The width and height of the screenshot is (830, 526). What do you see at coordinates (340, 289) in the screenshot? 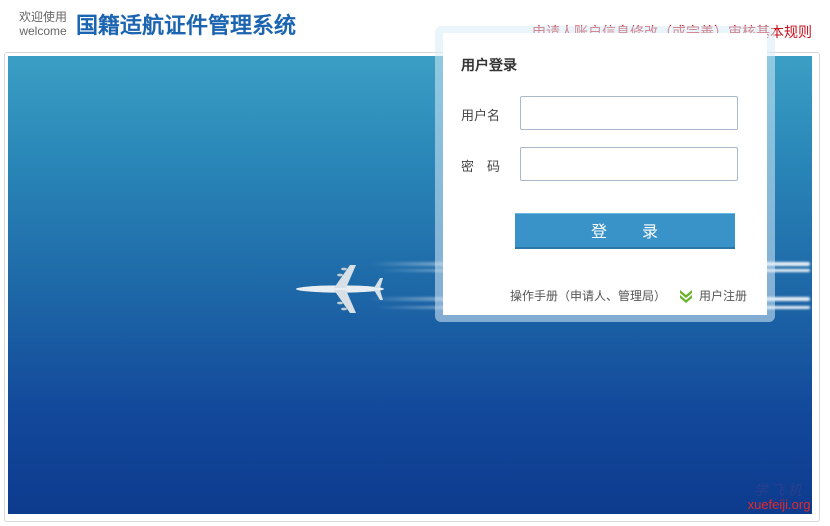
I see `airplane-illustration` at bounding box center [340, 289].